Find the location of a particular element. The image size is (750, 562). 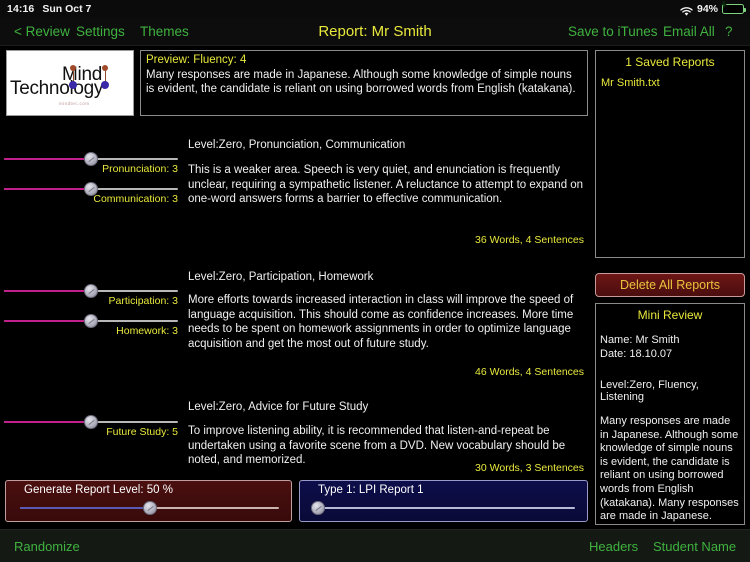

logo-dot-o-right is located at coordinates (105, 85).